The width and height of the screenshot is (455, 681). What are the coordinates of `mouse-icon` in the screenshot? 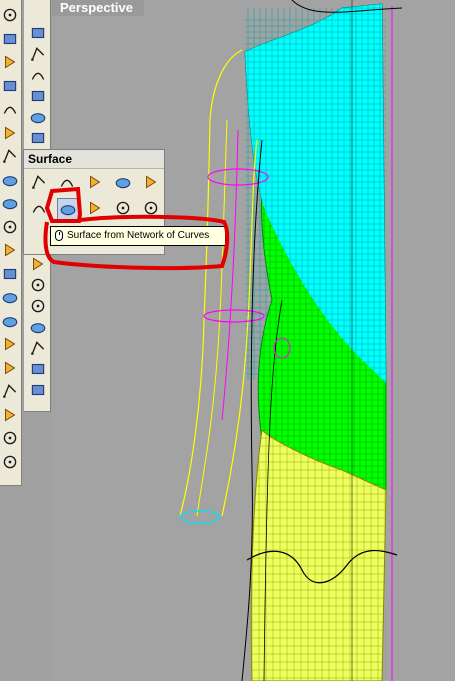 It's located at (59, 235).